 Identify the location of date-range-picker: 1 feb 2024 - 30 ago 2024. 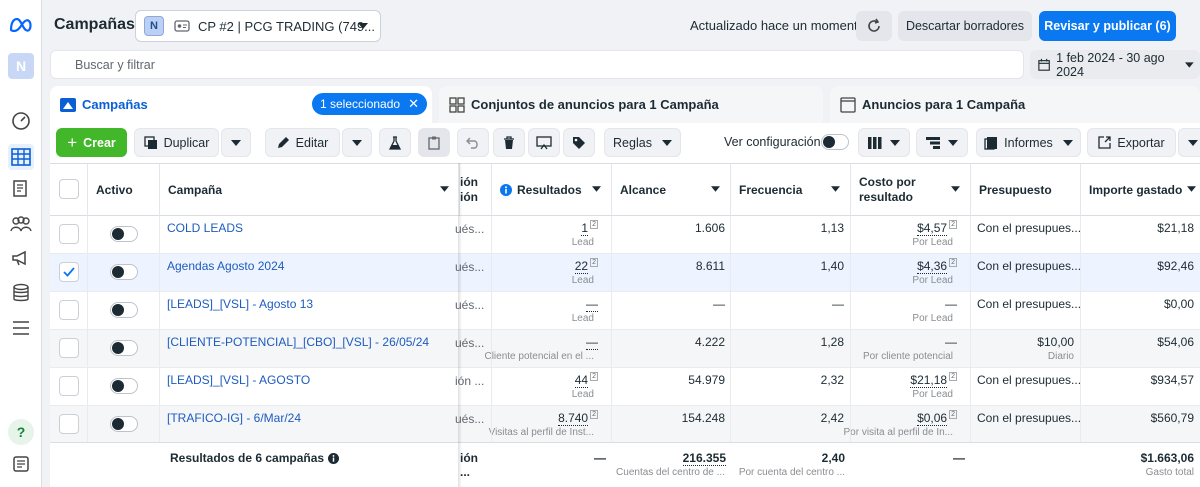
(1115, 64).